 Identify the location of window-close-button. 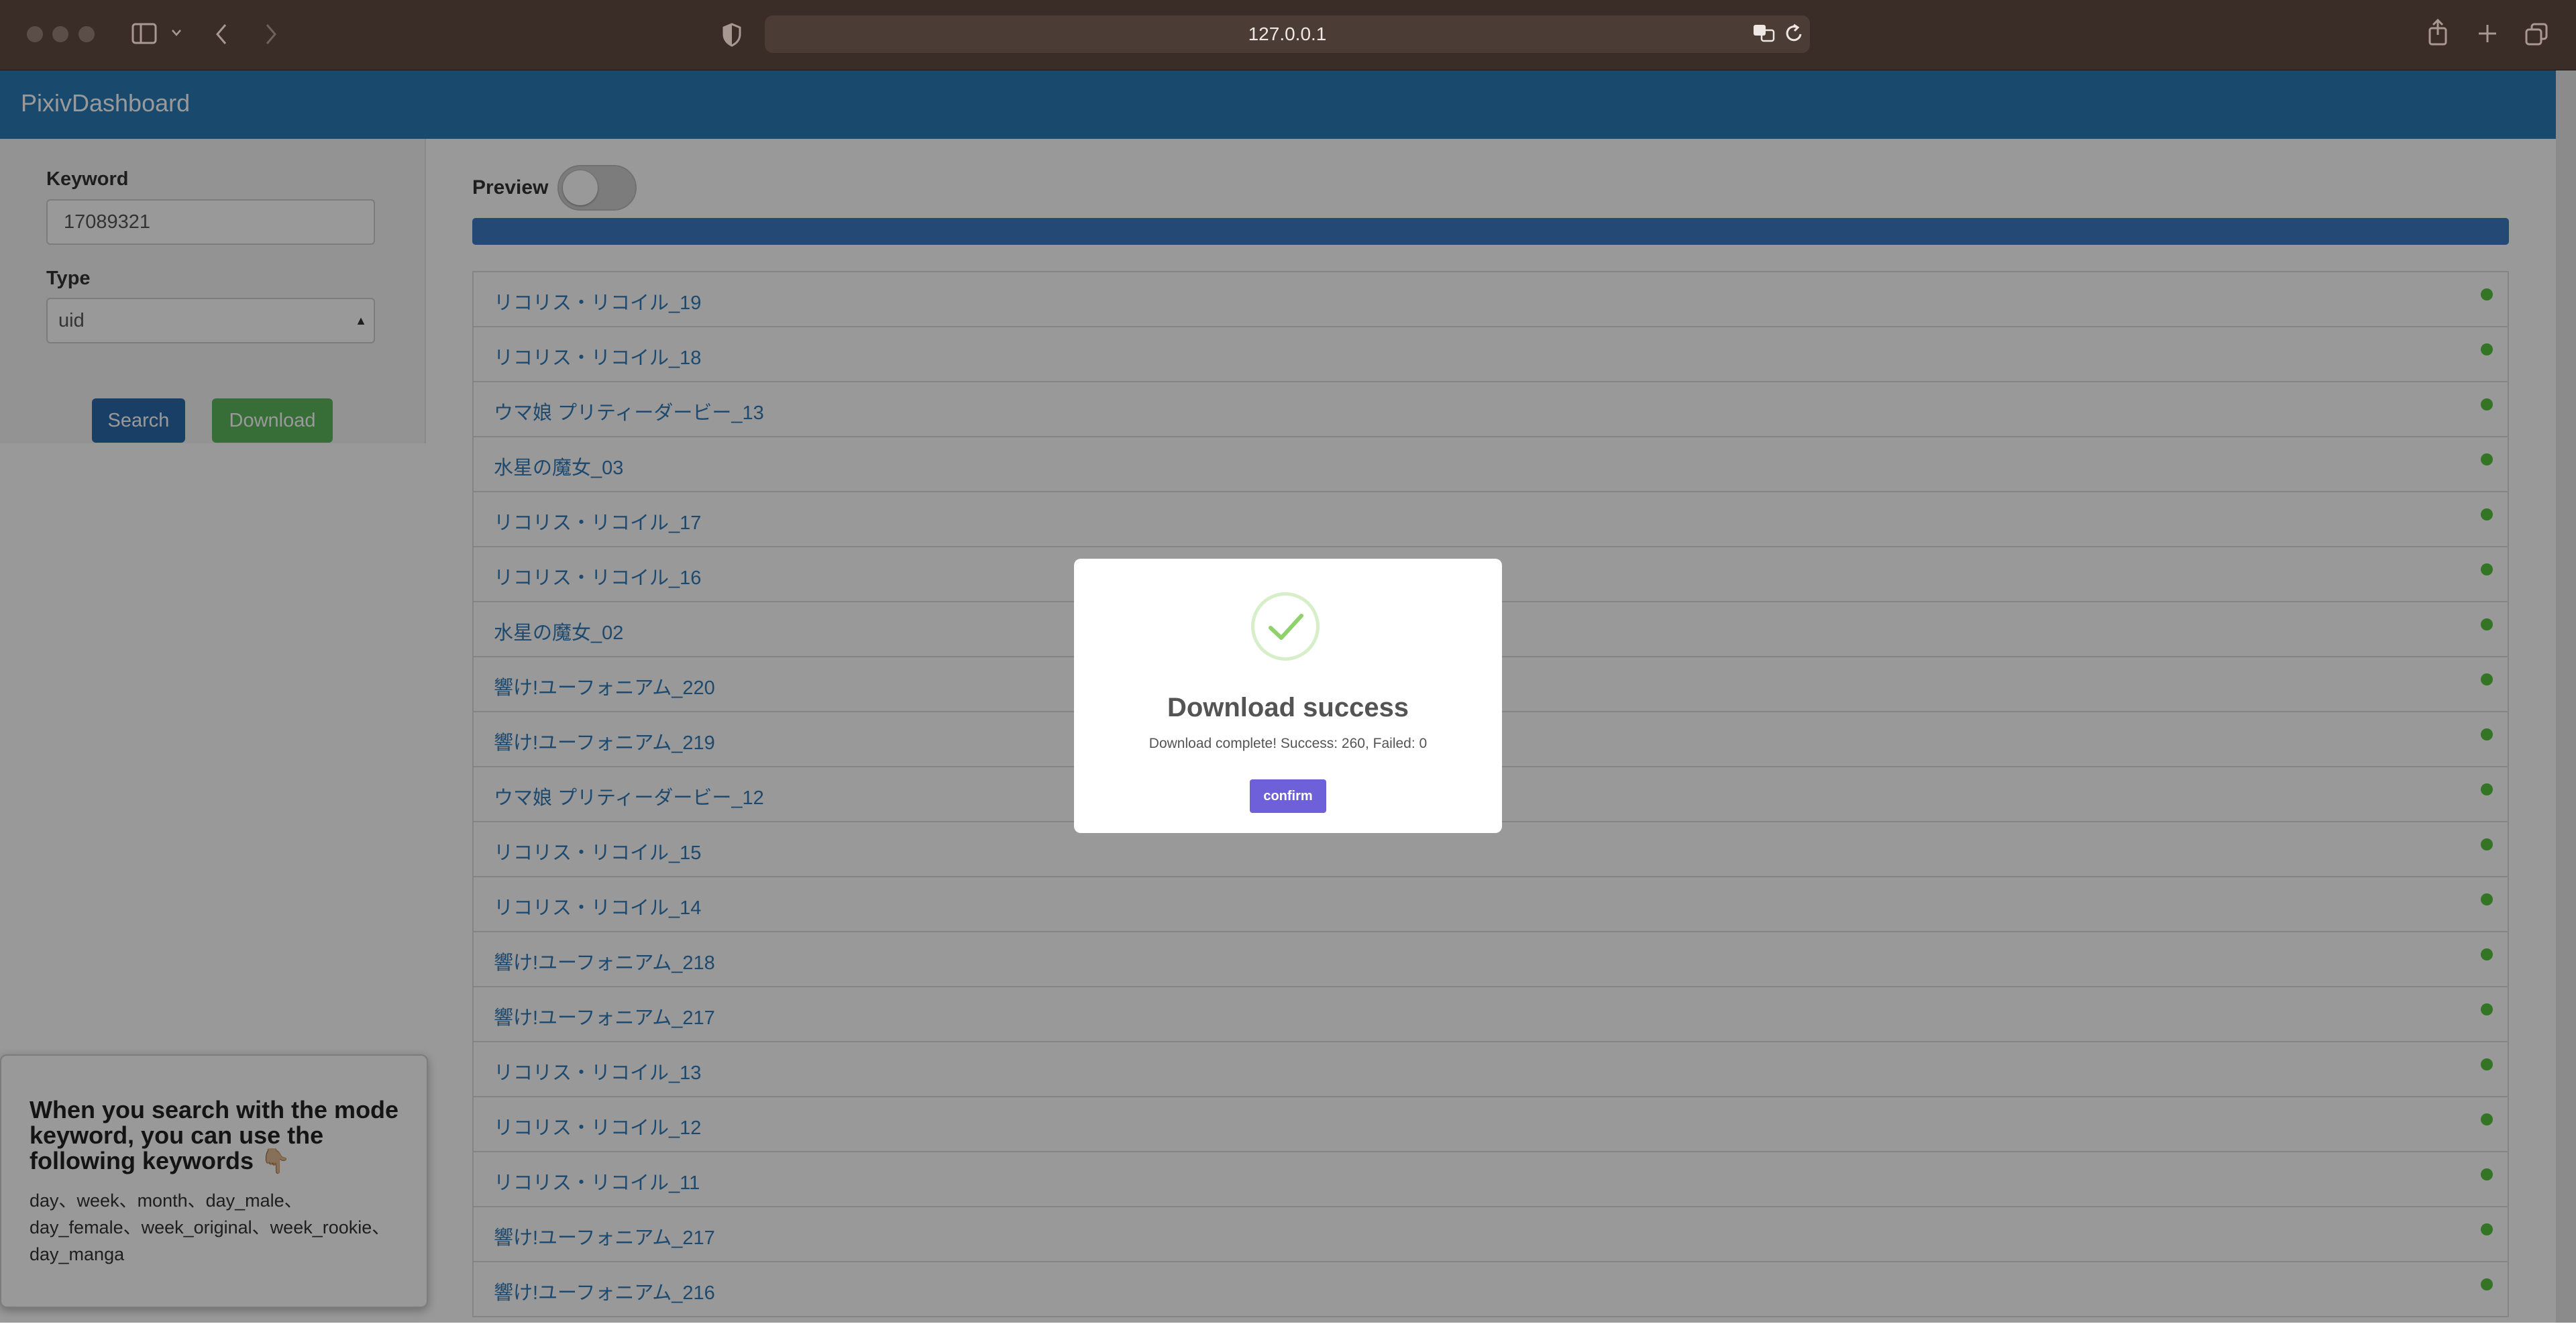
(35, 34).